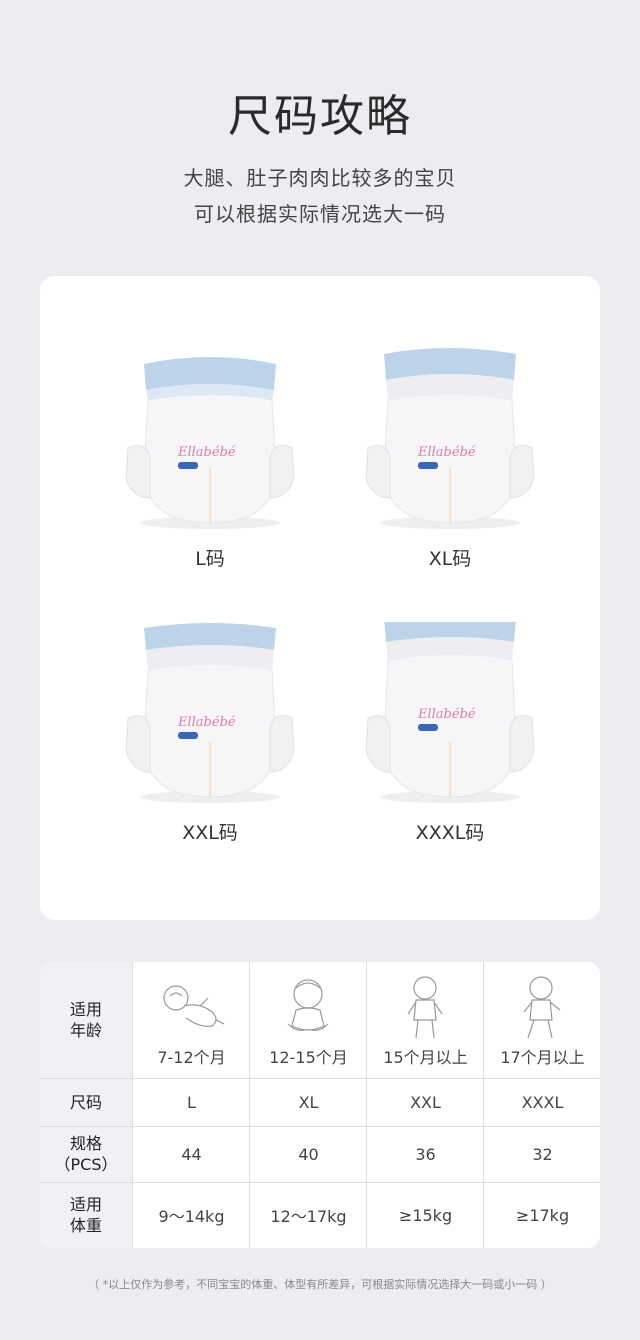  What do you see at coordinates (320, 116) in the screenshot?
I see `page-title: 尺码攻略` at bounding box center [320, 116].